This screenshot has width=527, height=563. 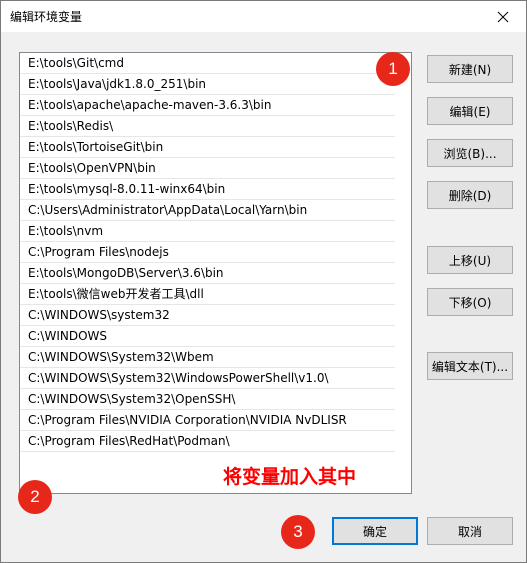 What do you see at coordinates (207, 63) in the screenshot?
I see `list-item: E:\tools\Git\cmd` at bounding box center [207, 63].